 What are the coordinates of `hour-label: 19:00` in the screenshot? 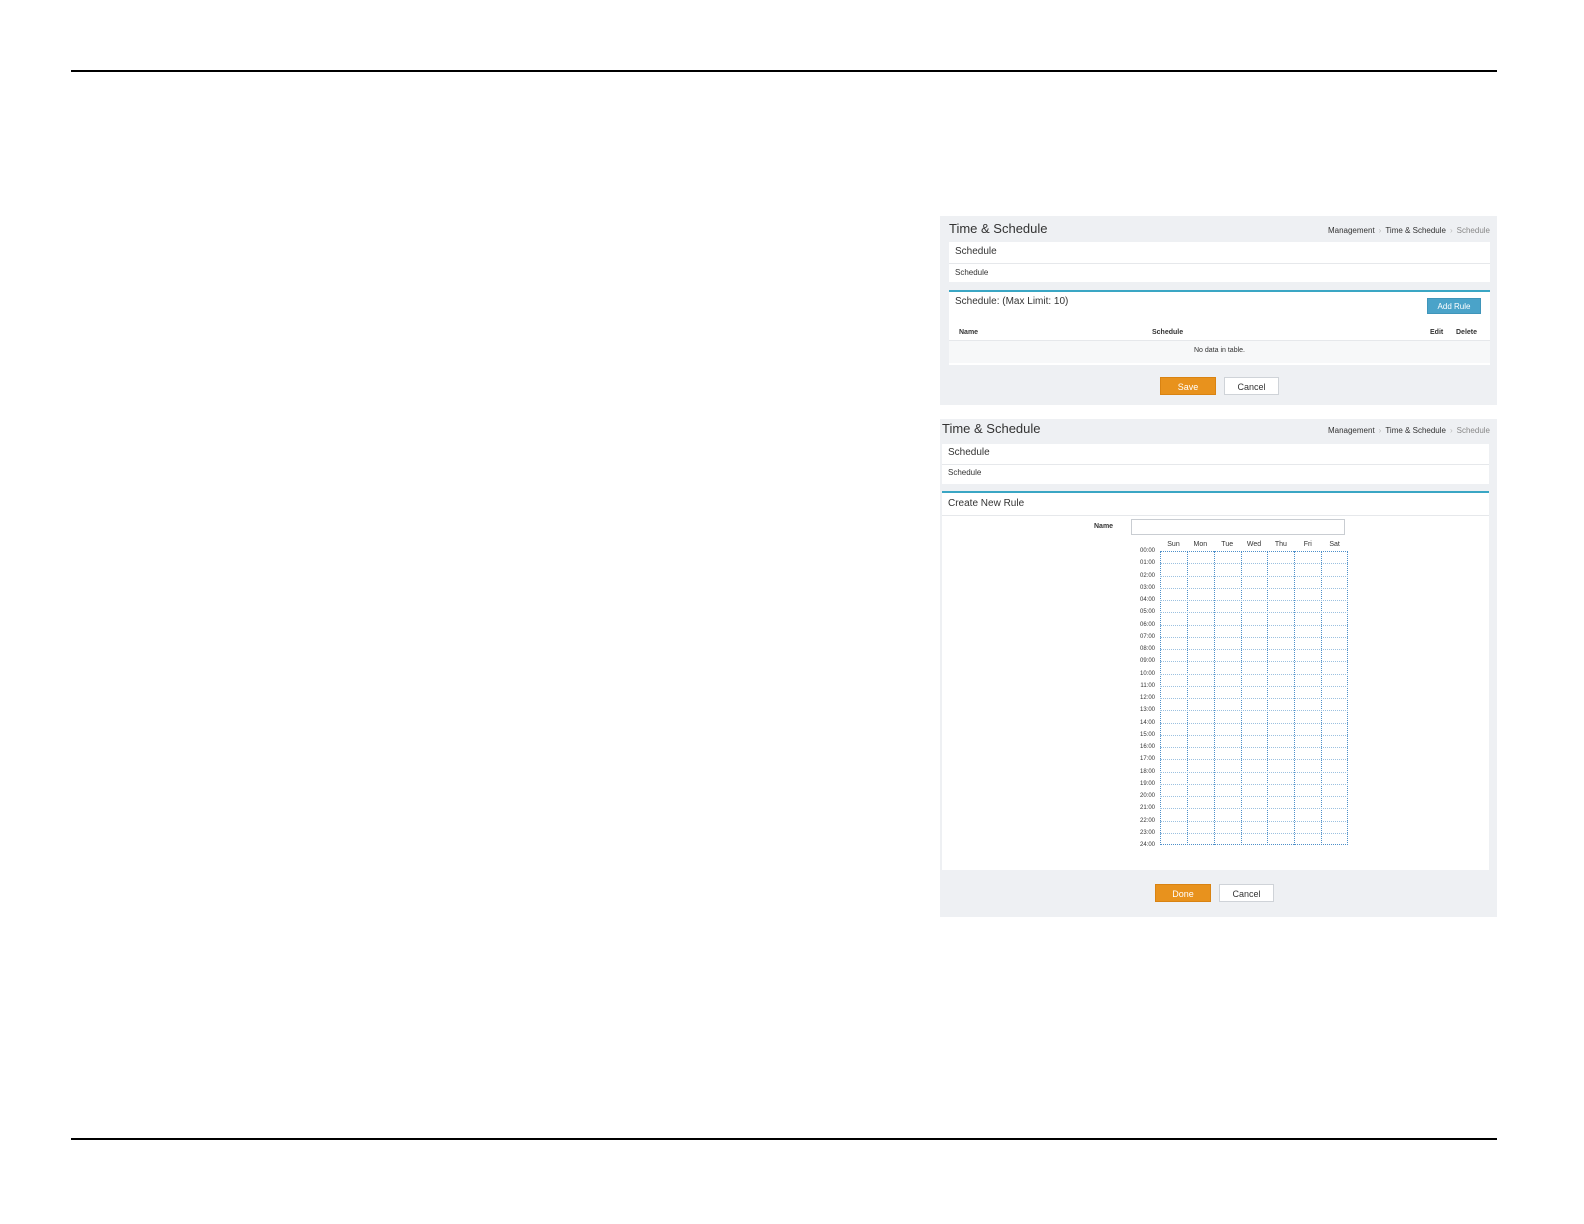 It's located at (1147, 783).